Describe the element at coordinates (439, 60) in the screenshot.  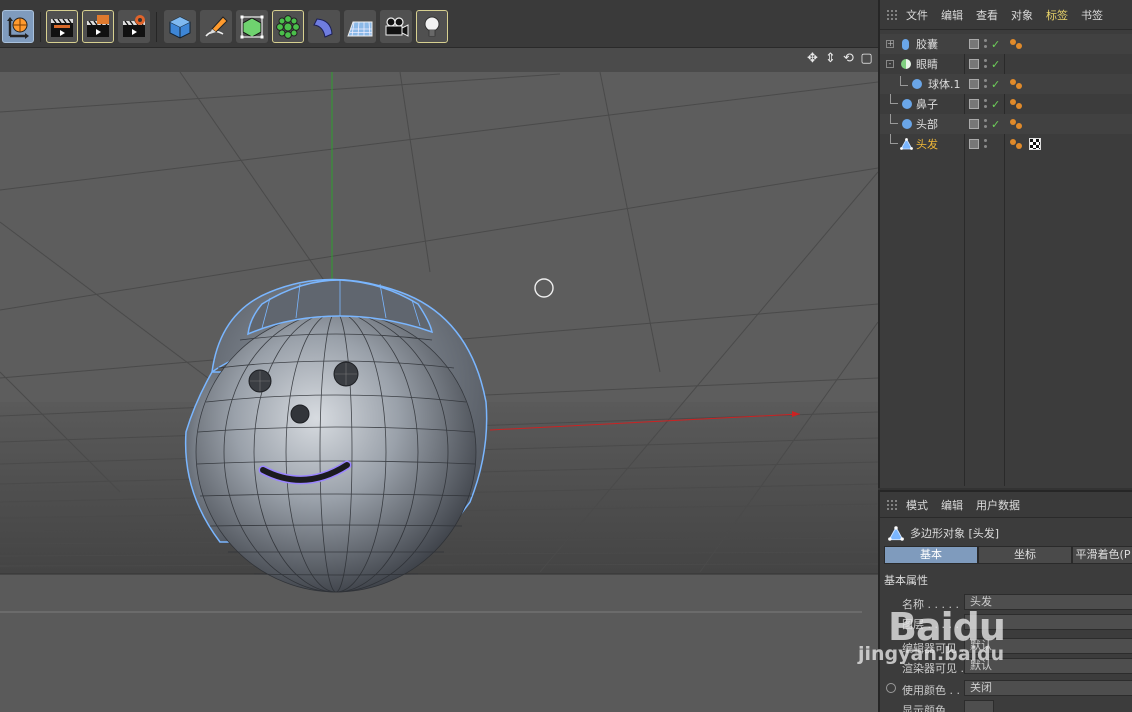
I see `viewport-header: ✥ ⇕ ⟲ ▢` at that location.